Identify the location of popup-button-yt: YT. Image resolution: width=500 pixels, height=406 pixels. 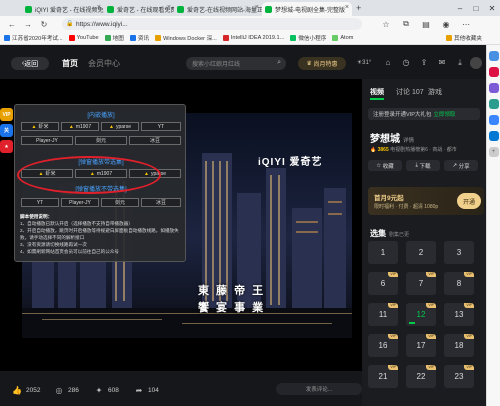
(40, 202).